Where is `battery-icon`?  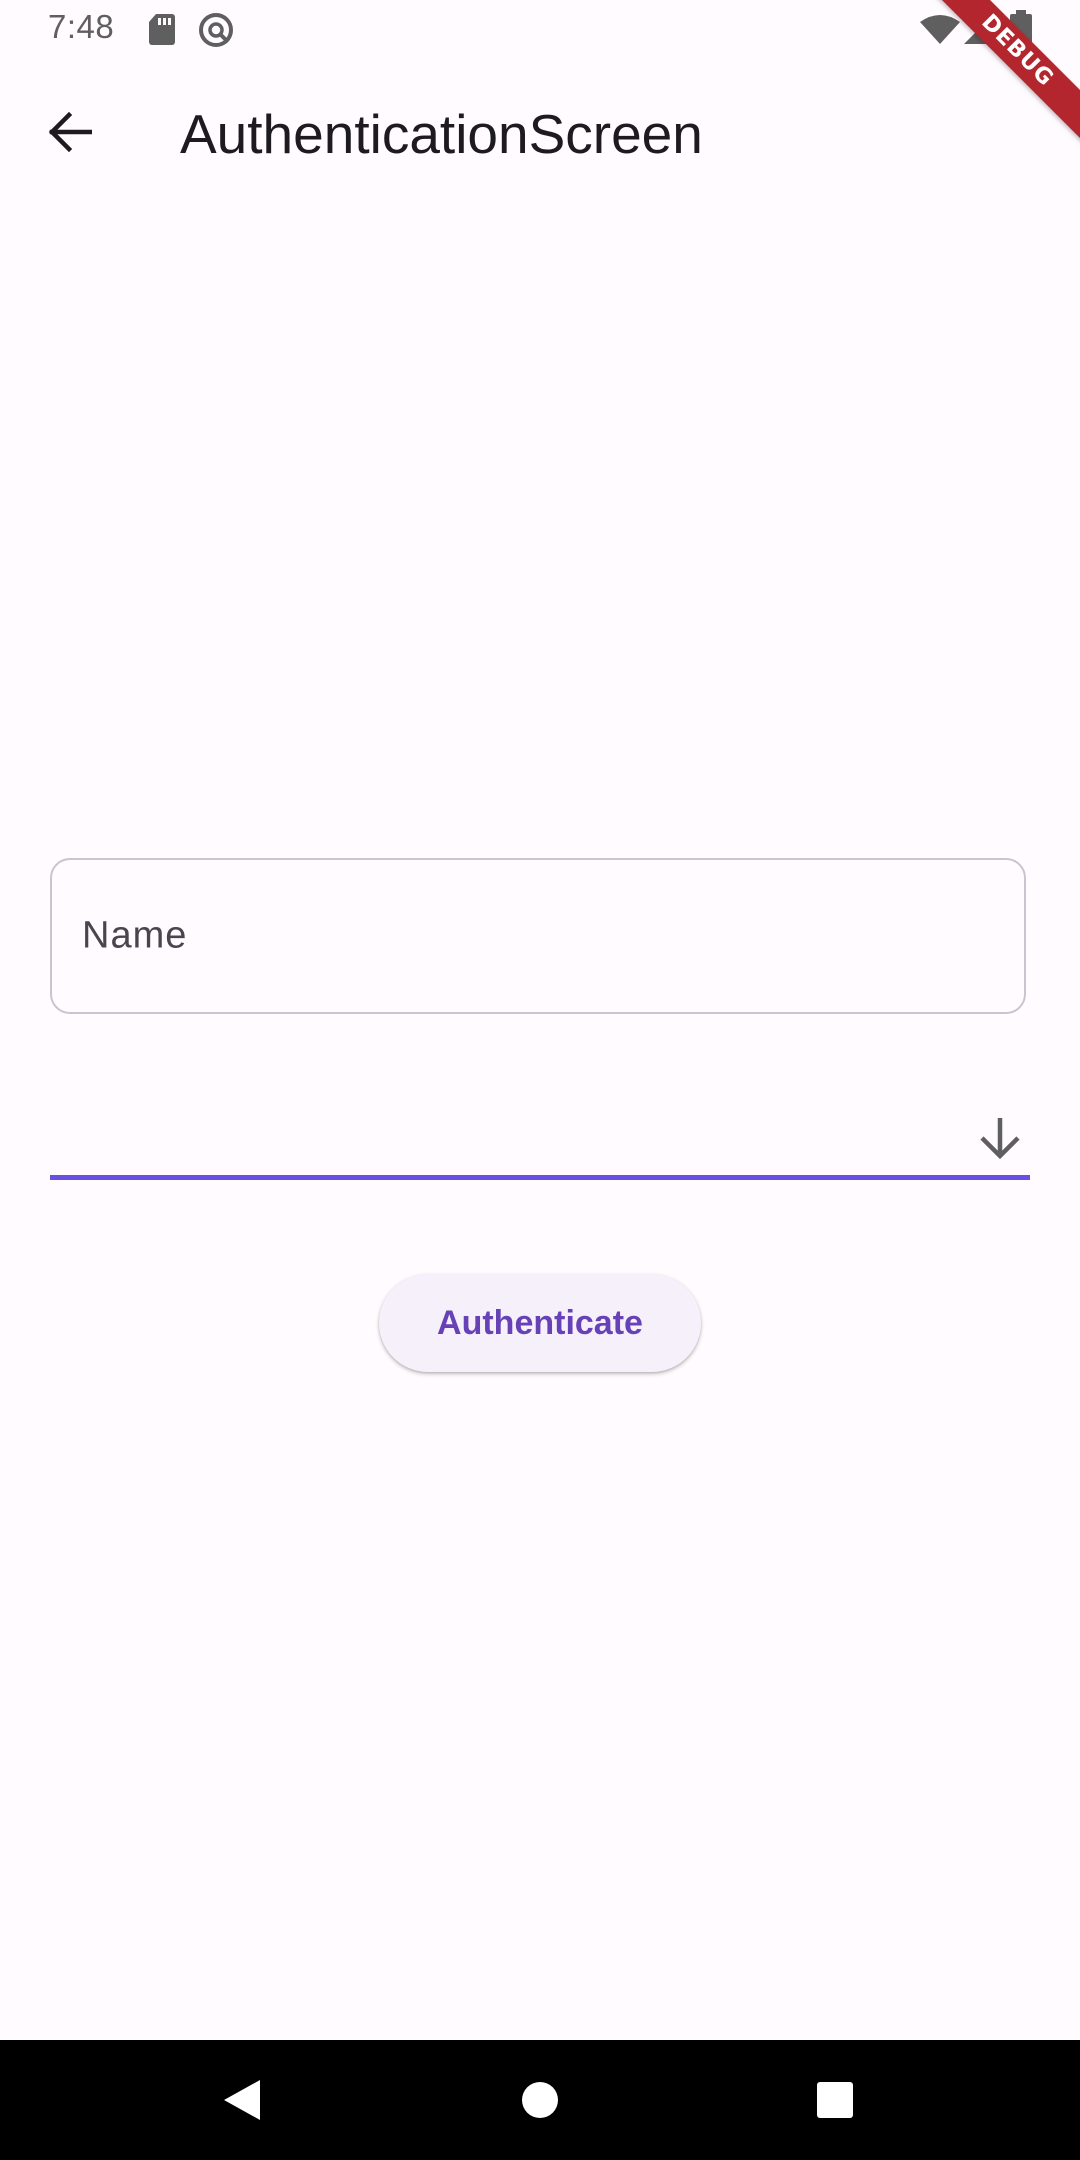 battery-icon is located at coordinates (1021, 30).